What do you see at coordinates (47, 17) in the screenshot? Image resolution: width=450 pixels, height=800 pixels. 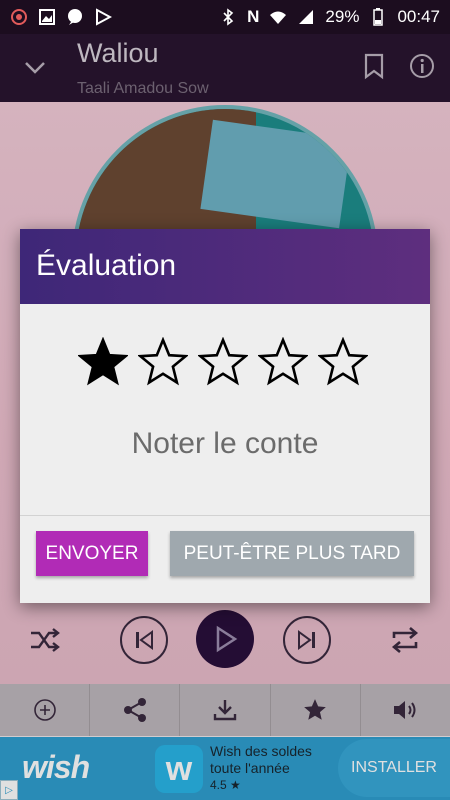 I see `image-icon` at bounding box center [47, 17].